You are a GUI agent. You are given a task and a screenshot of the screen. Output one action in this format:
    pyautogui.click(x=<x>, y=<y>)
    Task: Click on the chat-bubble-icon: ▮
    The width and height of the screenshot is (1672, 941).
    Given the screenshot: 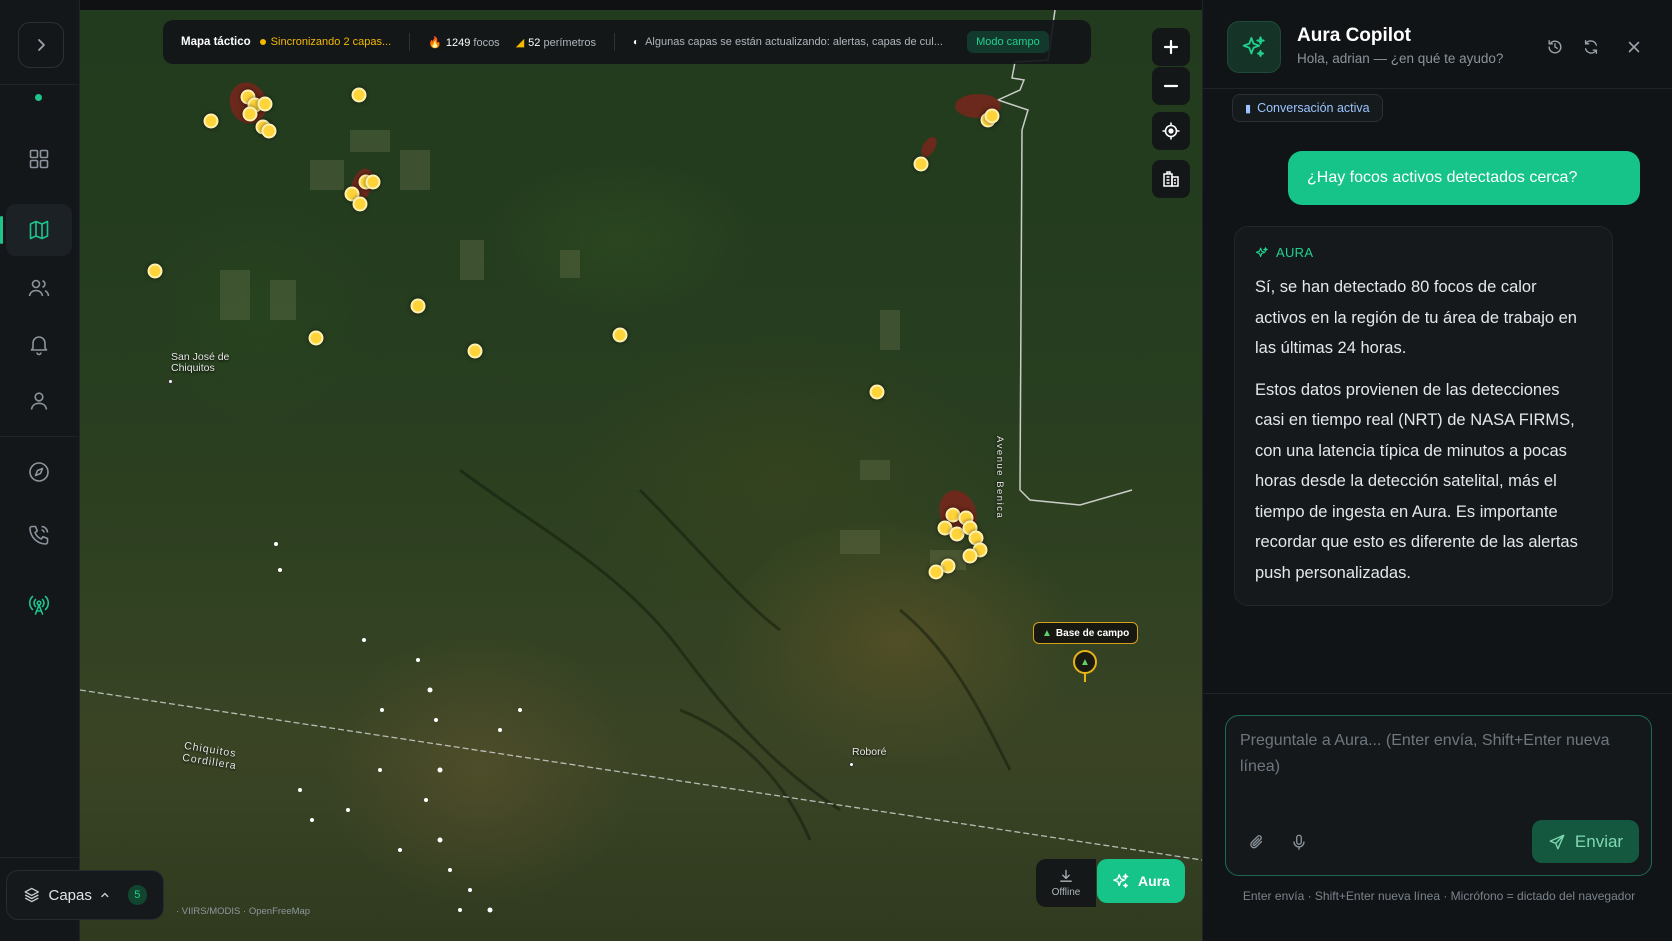 What is the action you would take?
    pyautogui.click(x=1248, y=108)
    